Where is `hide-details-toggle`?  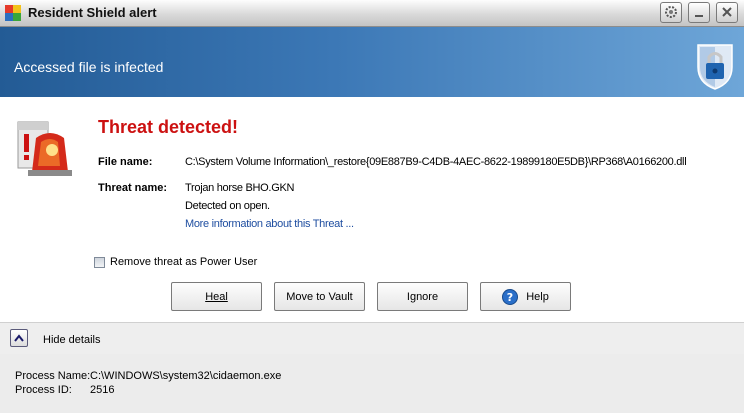
hide-details-toggle is located at coordinates (19, 338).